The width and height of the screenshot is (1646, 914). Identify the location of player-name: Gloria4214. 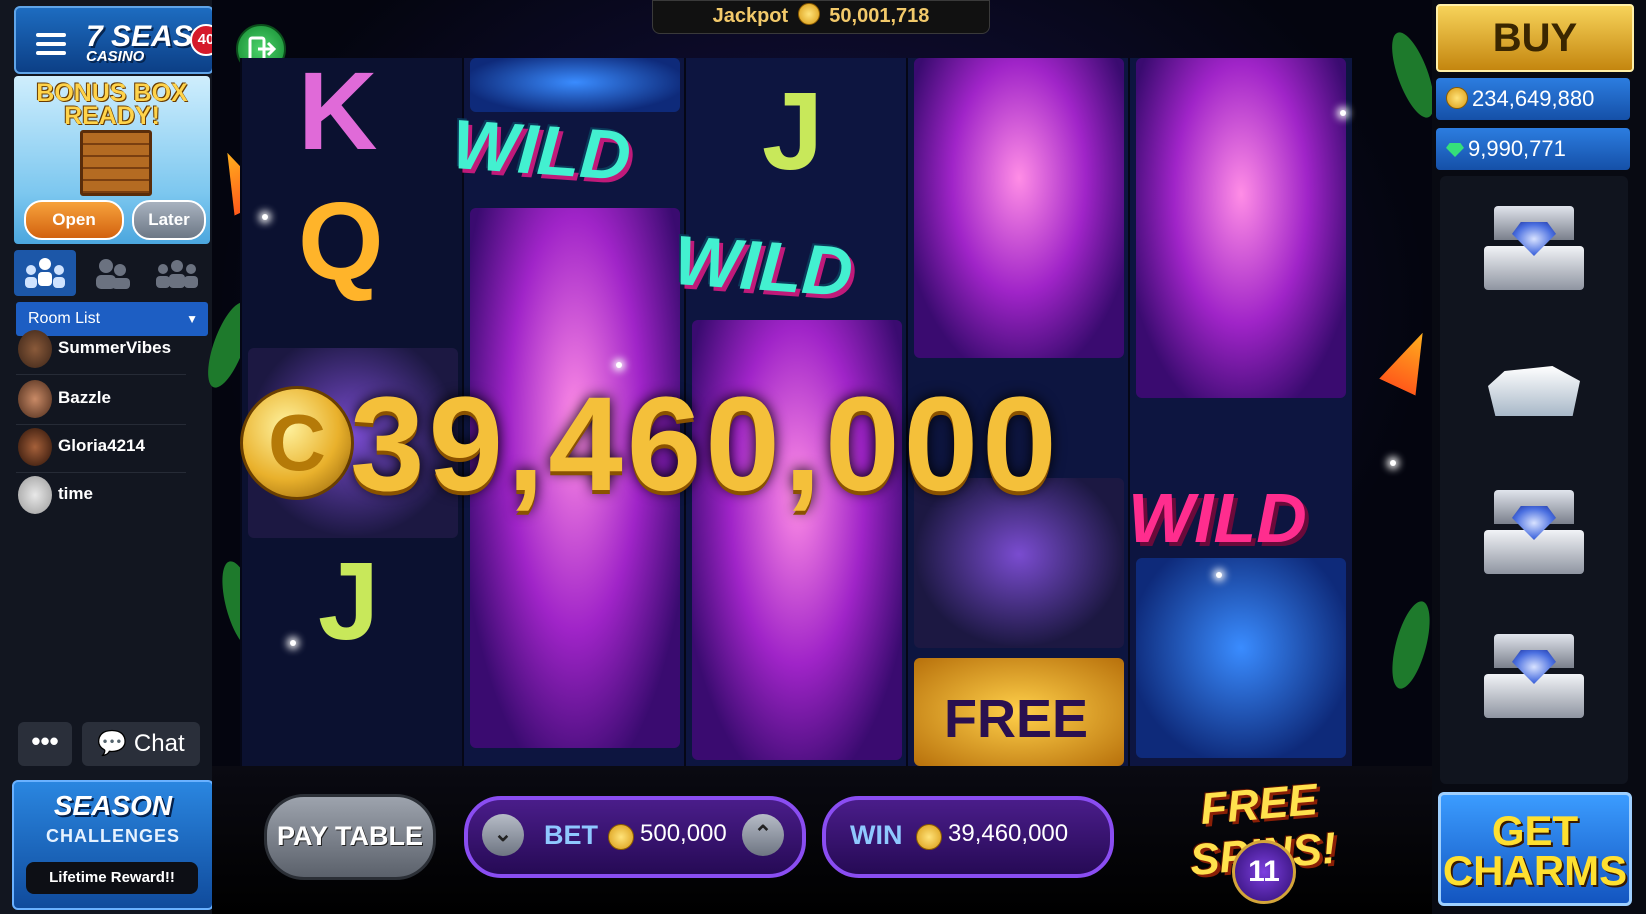
(101, 445).